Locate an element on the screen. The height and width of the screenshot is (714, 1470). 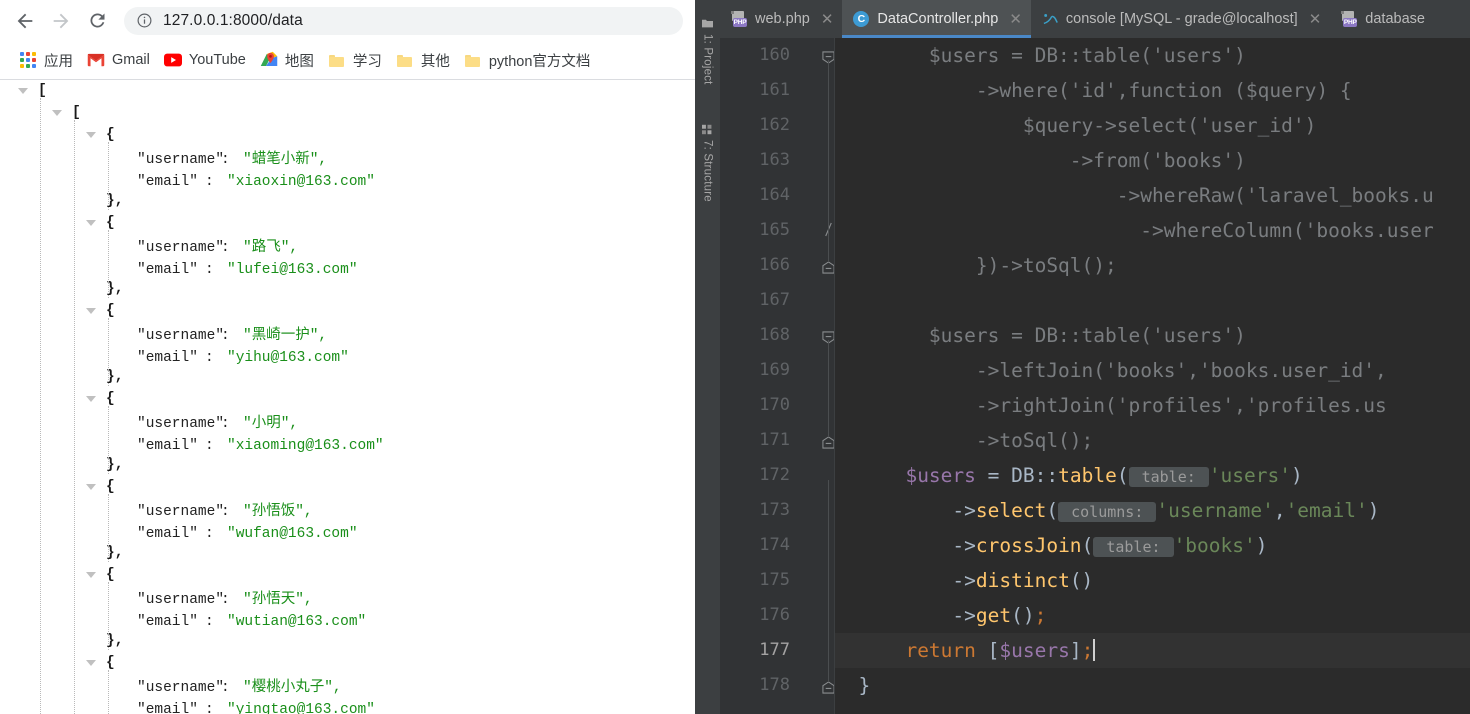
code-token: , is located at coordinates (1279, 510).